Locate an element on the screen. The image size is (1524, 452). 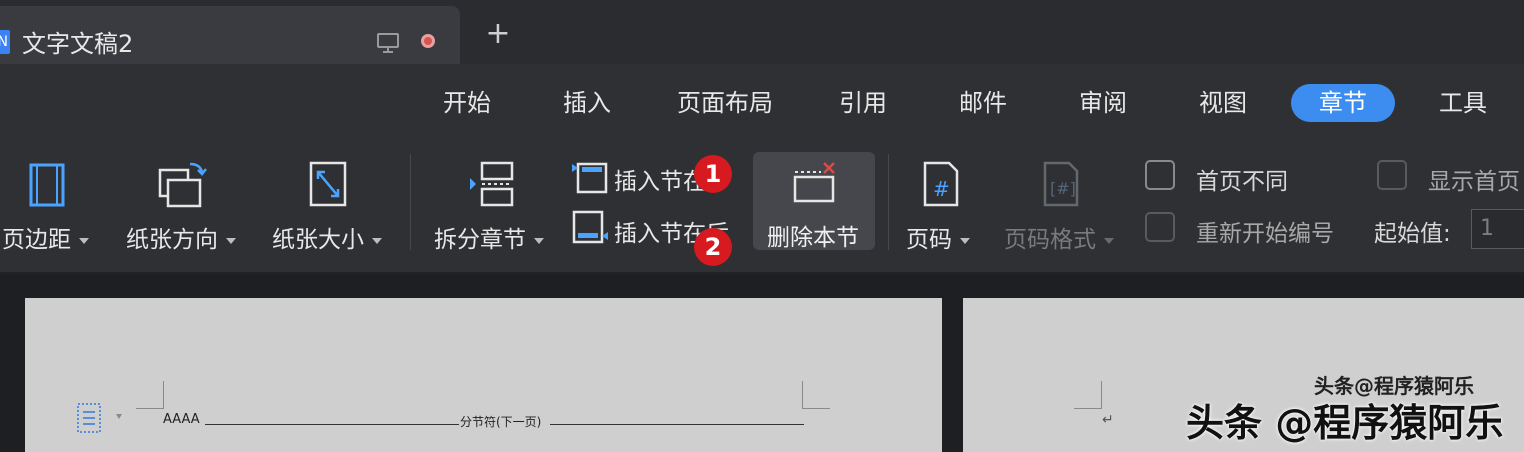
title-bar: N 文字文稿2 + is located at coordinates (762, 32).